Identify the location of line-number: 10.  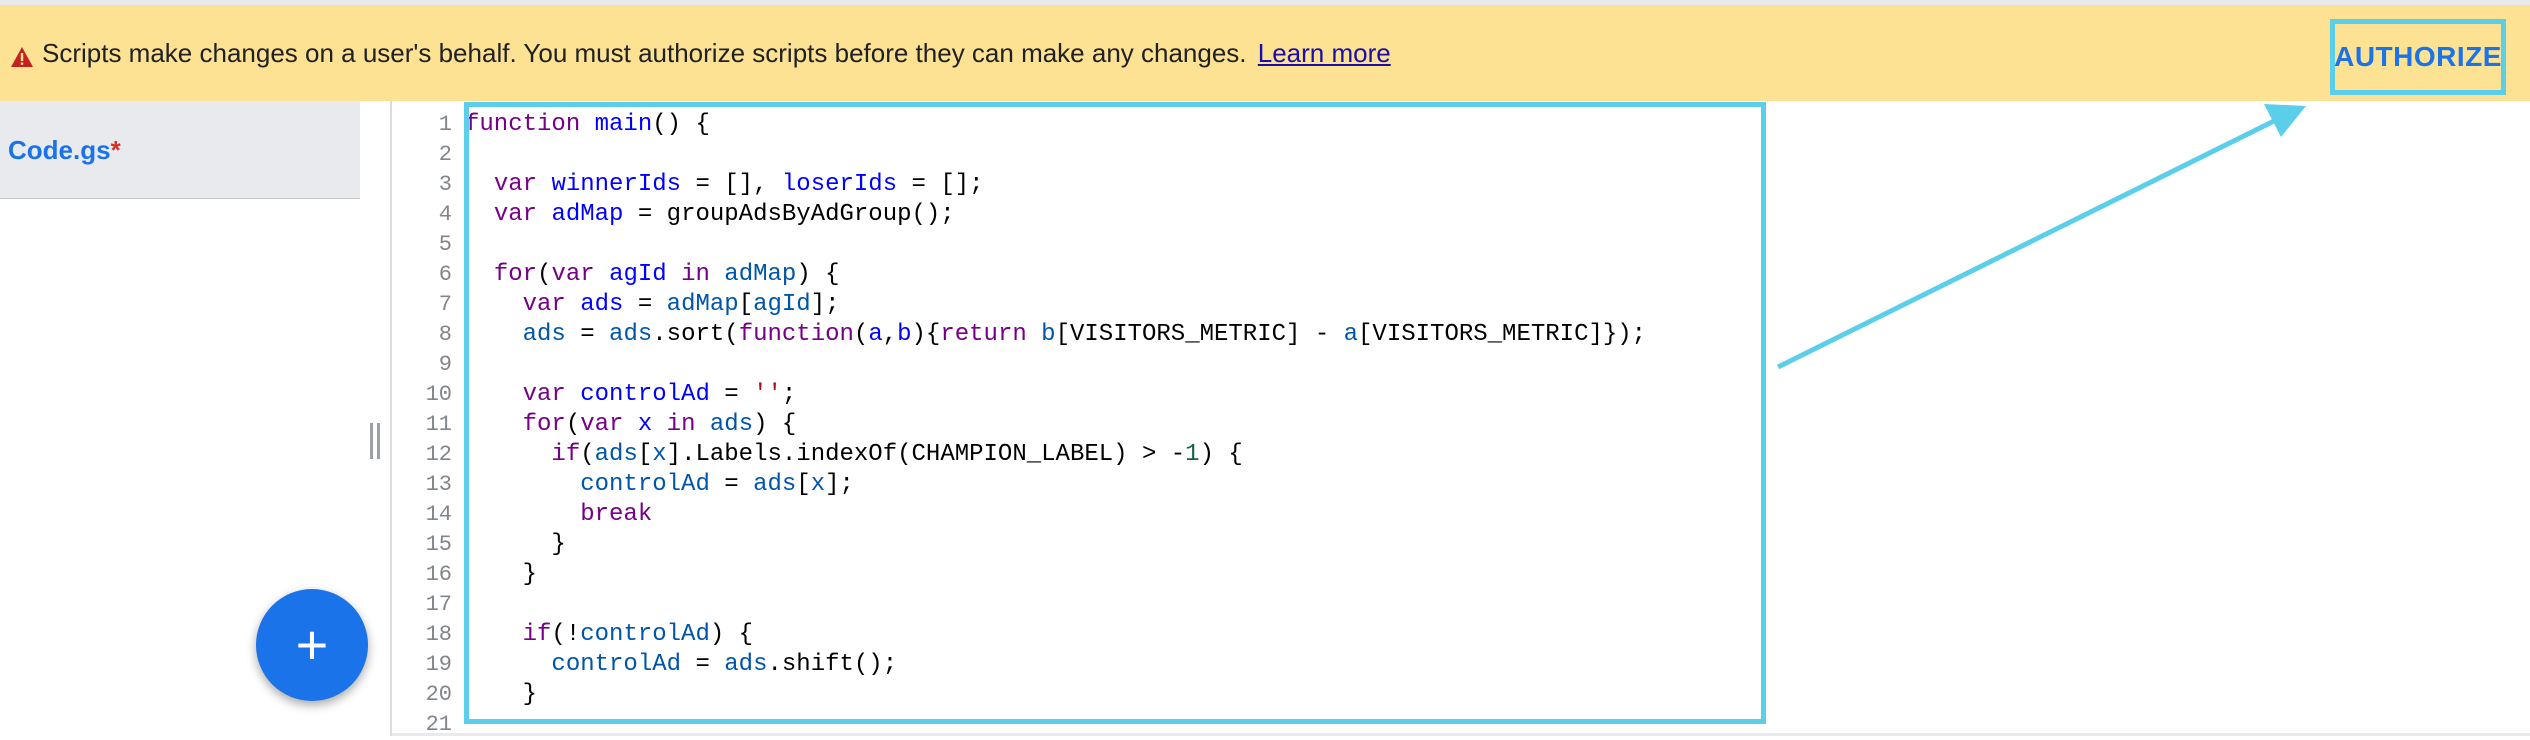
(438, 394).